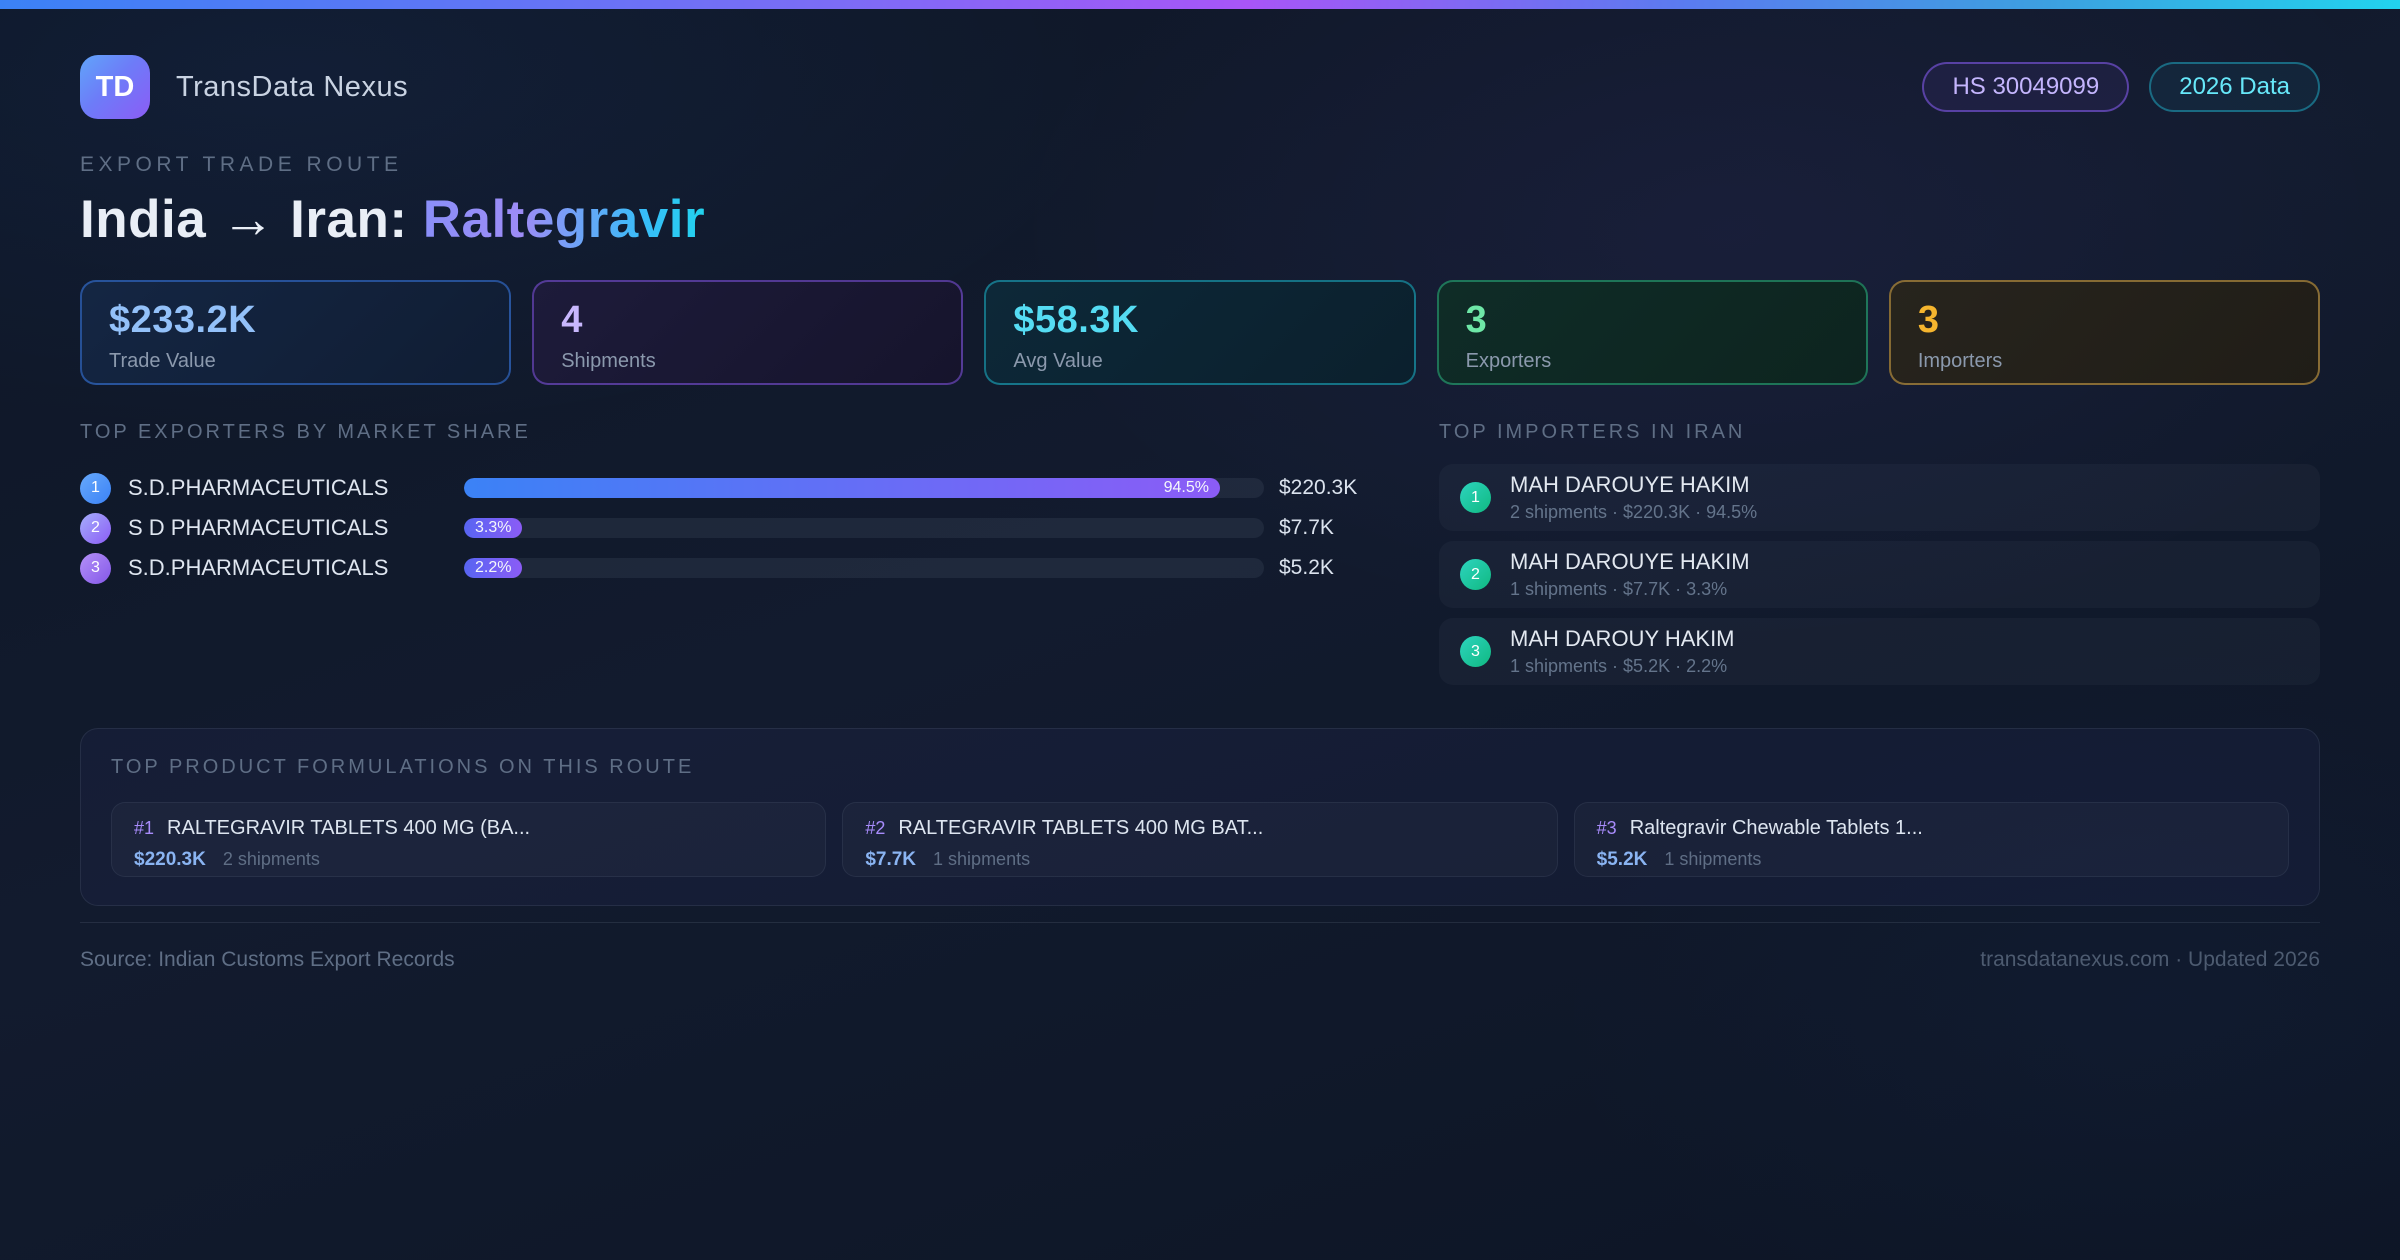 This screenshot has width=2400, height=1260. I want to click on stat-value: 4, so click(572, 320).